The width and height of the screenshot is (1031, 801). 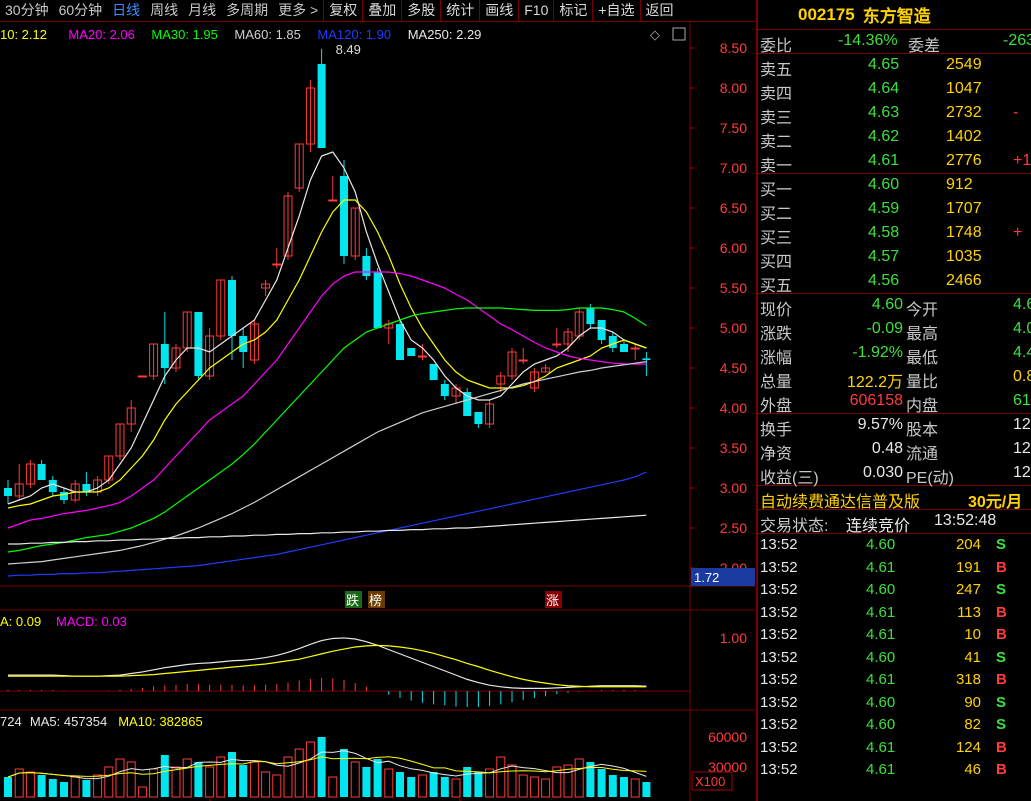 What do you see at coordinates (776, 262) in the screenshot?
I see `bid-label: 买四` at bounding box center [776, 262].